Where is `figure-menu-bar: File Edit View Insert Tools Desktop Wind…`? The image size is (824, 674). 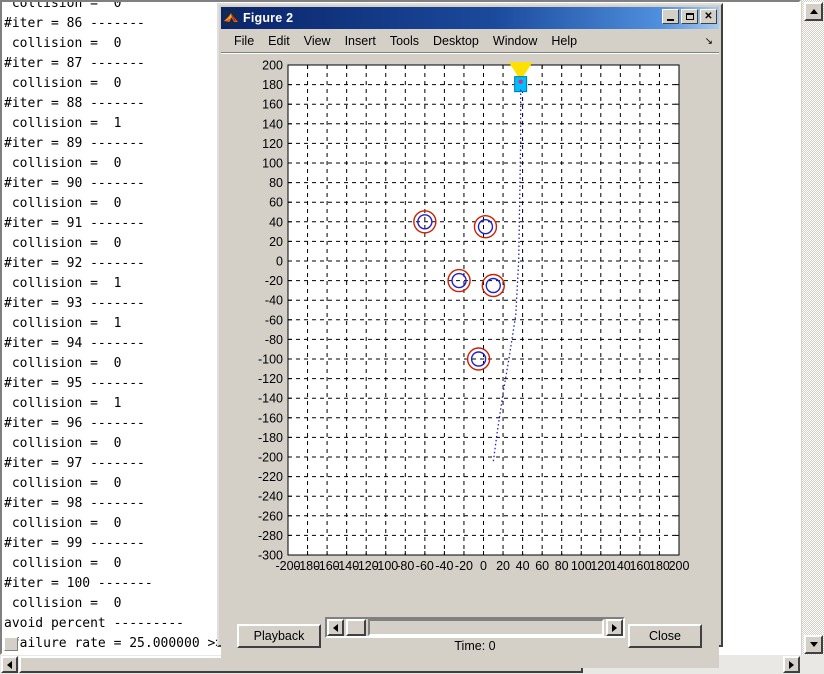 figure-menu-bar: File Edit View Insert Tools Desktop Wind… is located at coordinates (470, 41).